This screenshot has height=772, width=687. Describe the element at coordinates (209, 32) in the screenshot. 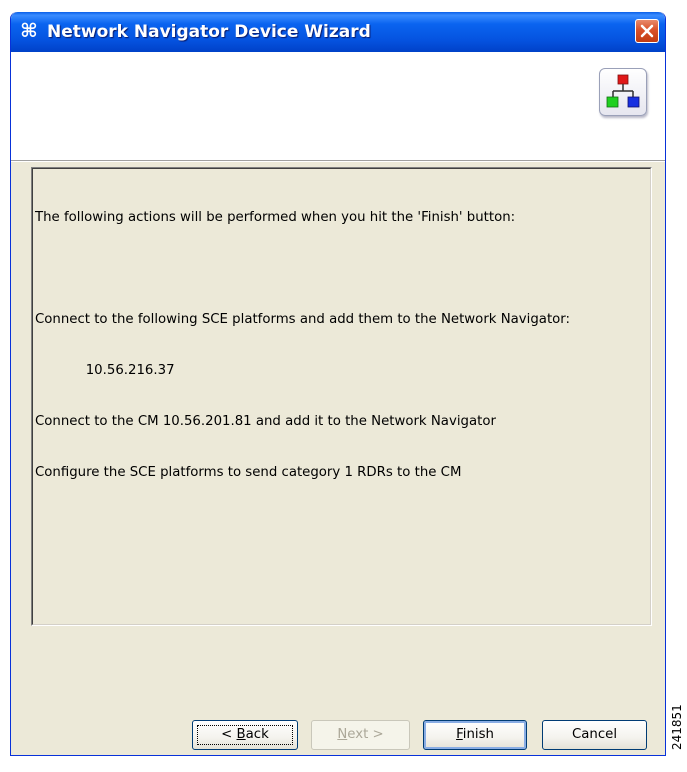

I see `window-title: Network Navigator Device Wizard` at that location.